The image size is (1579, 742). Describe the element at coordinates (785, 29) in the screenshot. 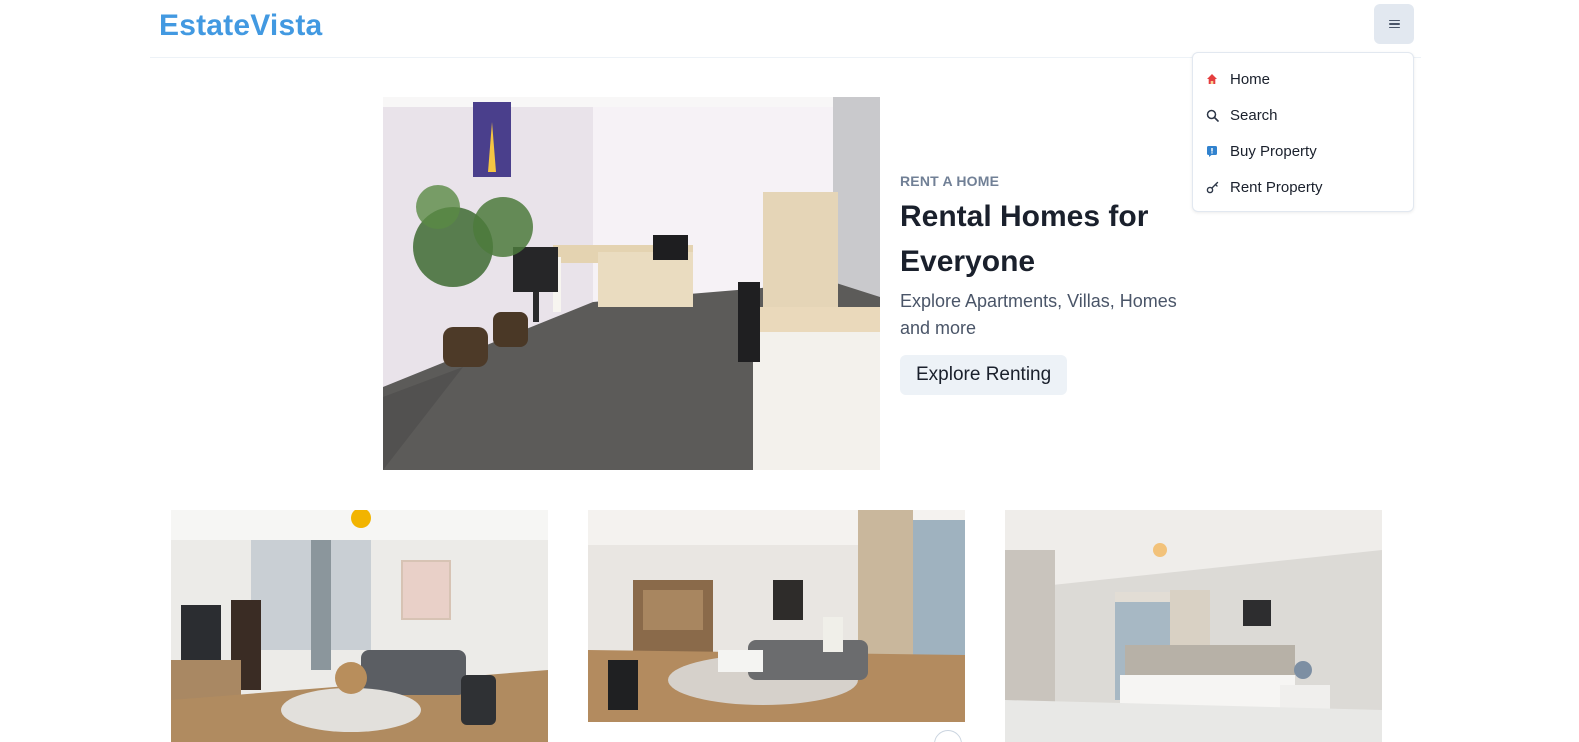

I see `navbar: EstateVista` at that location.